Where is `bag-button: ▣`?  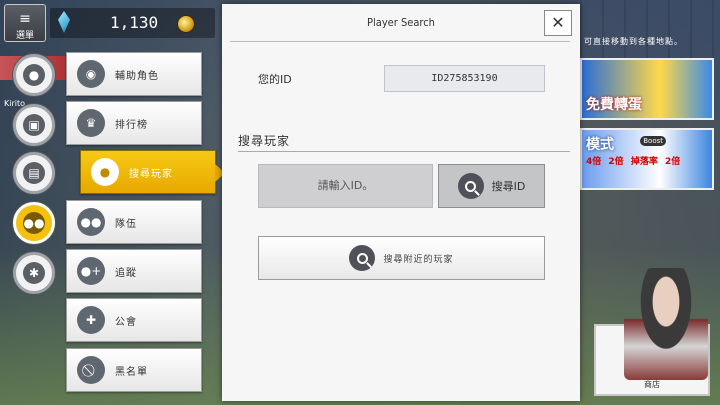
bag-button: ▣ is located at coordinates (34, 125).